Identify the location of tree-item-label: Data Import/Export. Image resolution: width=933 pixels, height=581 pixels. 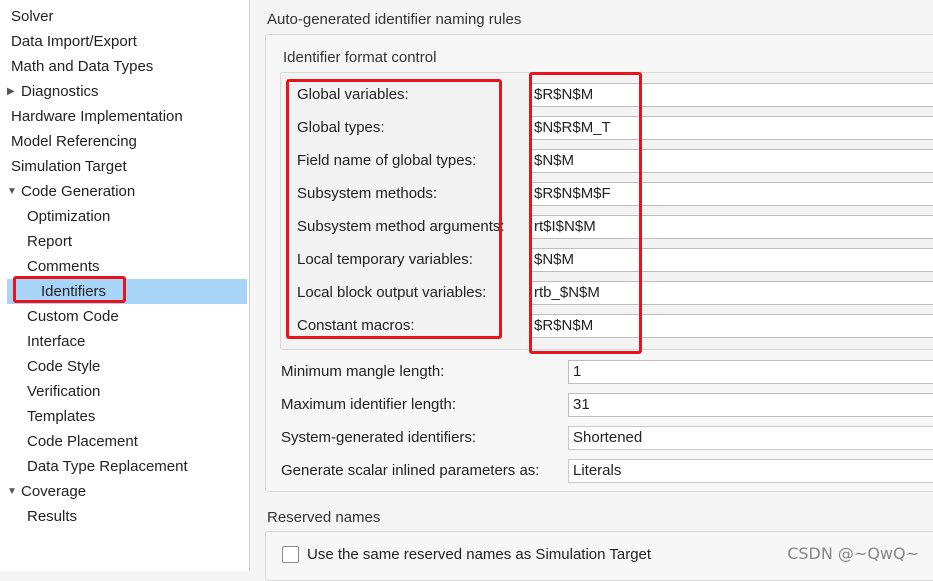
(74, 41).